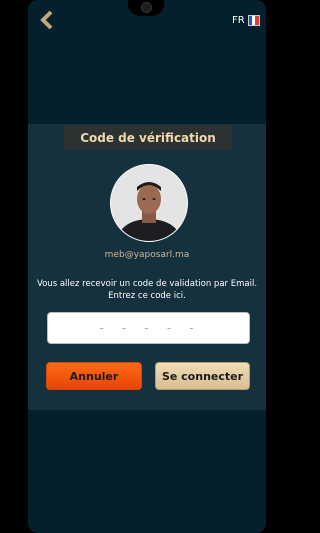 This screenshot has width=320, height=533. What do you see at coordinates (253, 20) in the screenshot?
I see `flag-france-icon` at bounding box center [253, 20].